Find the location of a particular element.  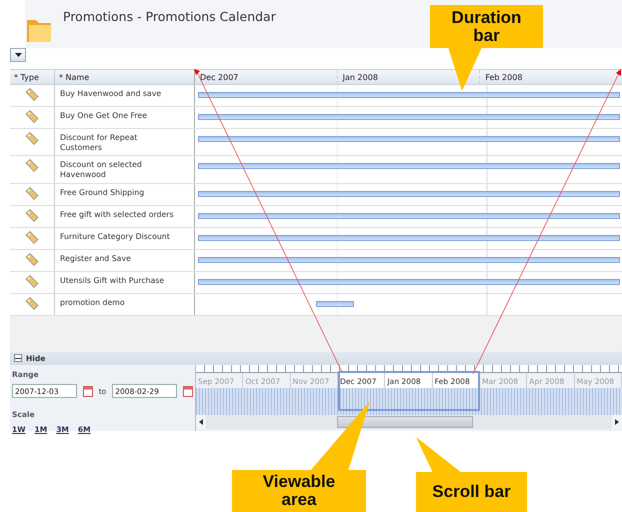

viewport-selector is located at coordinates (409, 390).